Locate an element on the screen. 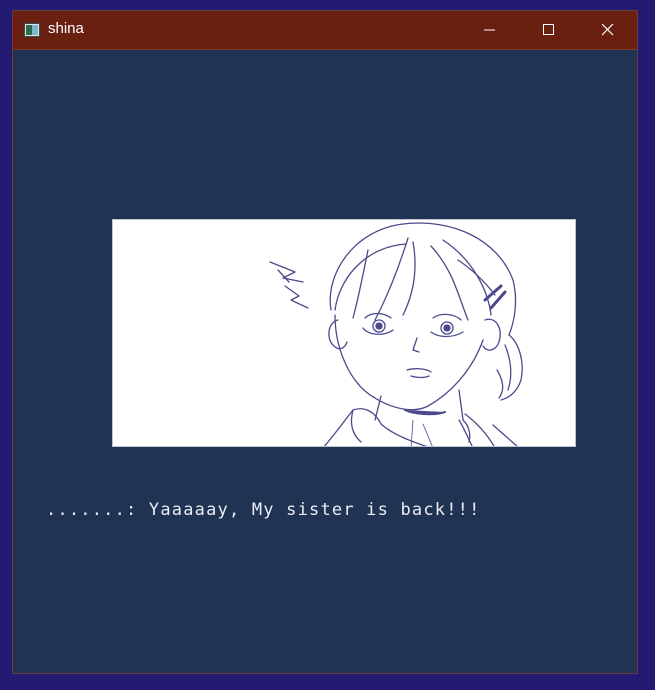 The image size is (655, 690). dialogue-line: .......: Yaaaaay, My sister is back!!! is located at coordinates (263, 510).